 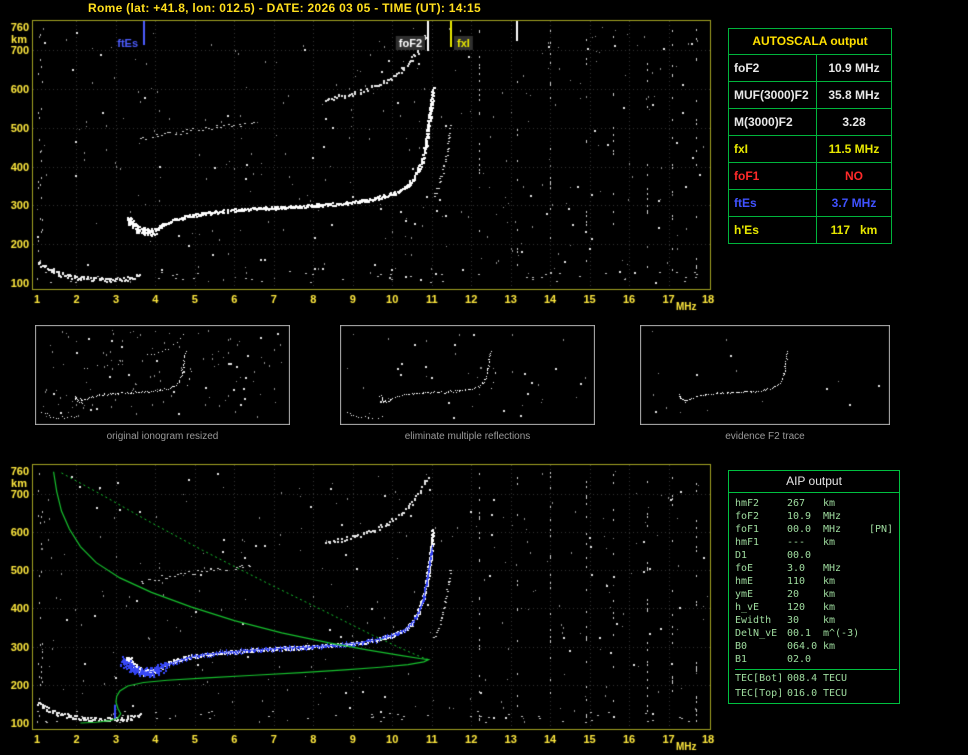 I want to click on aip-param-name: TEC[Bot], so click(x=759, y=678).